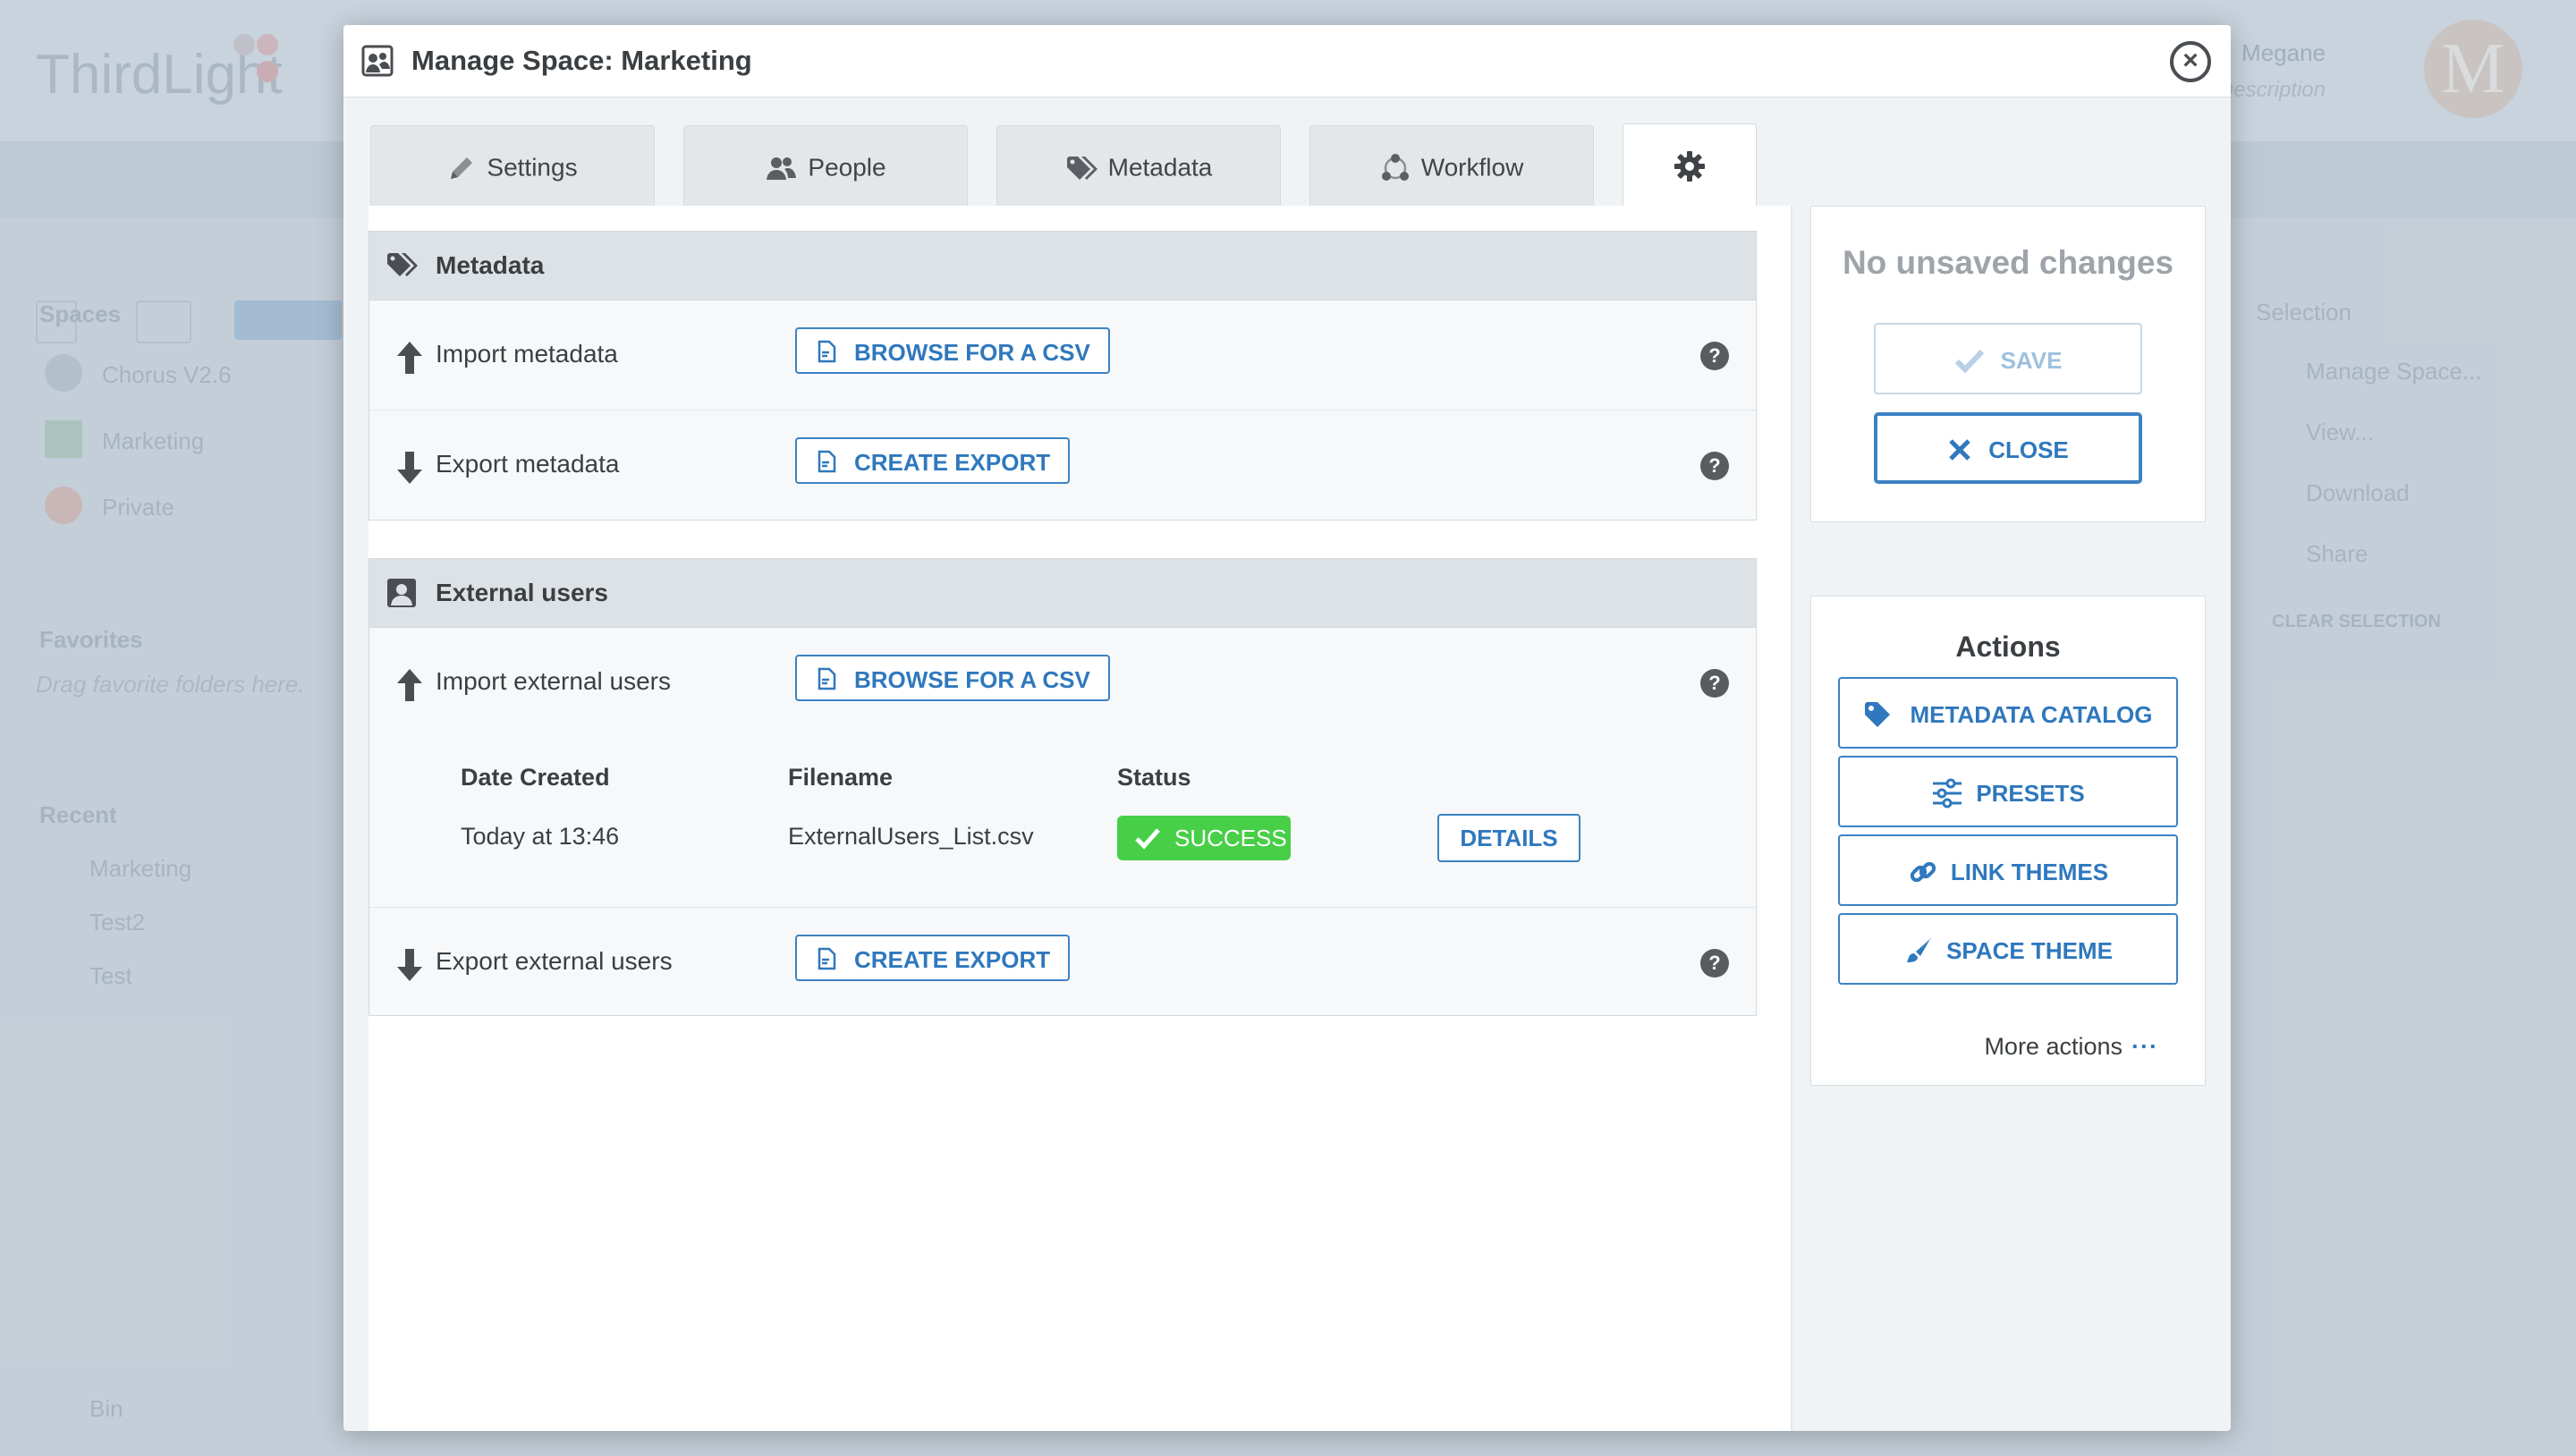  I want to click on close-icon, so click(1959, 450).